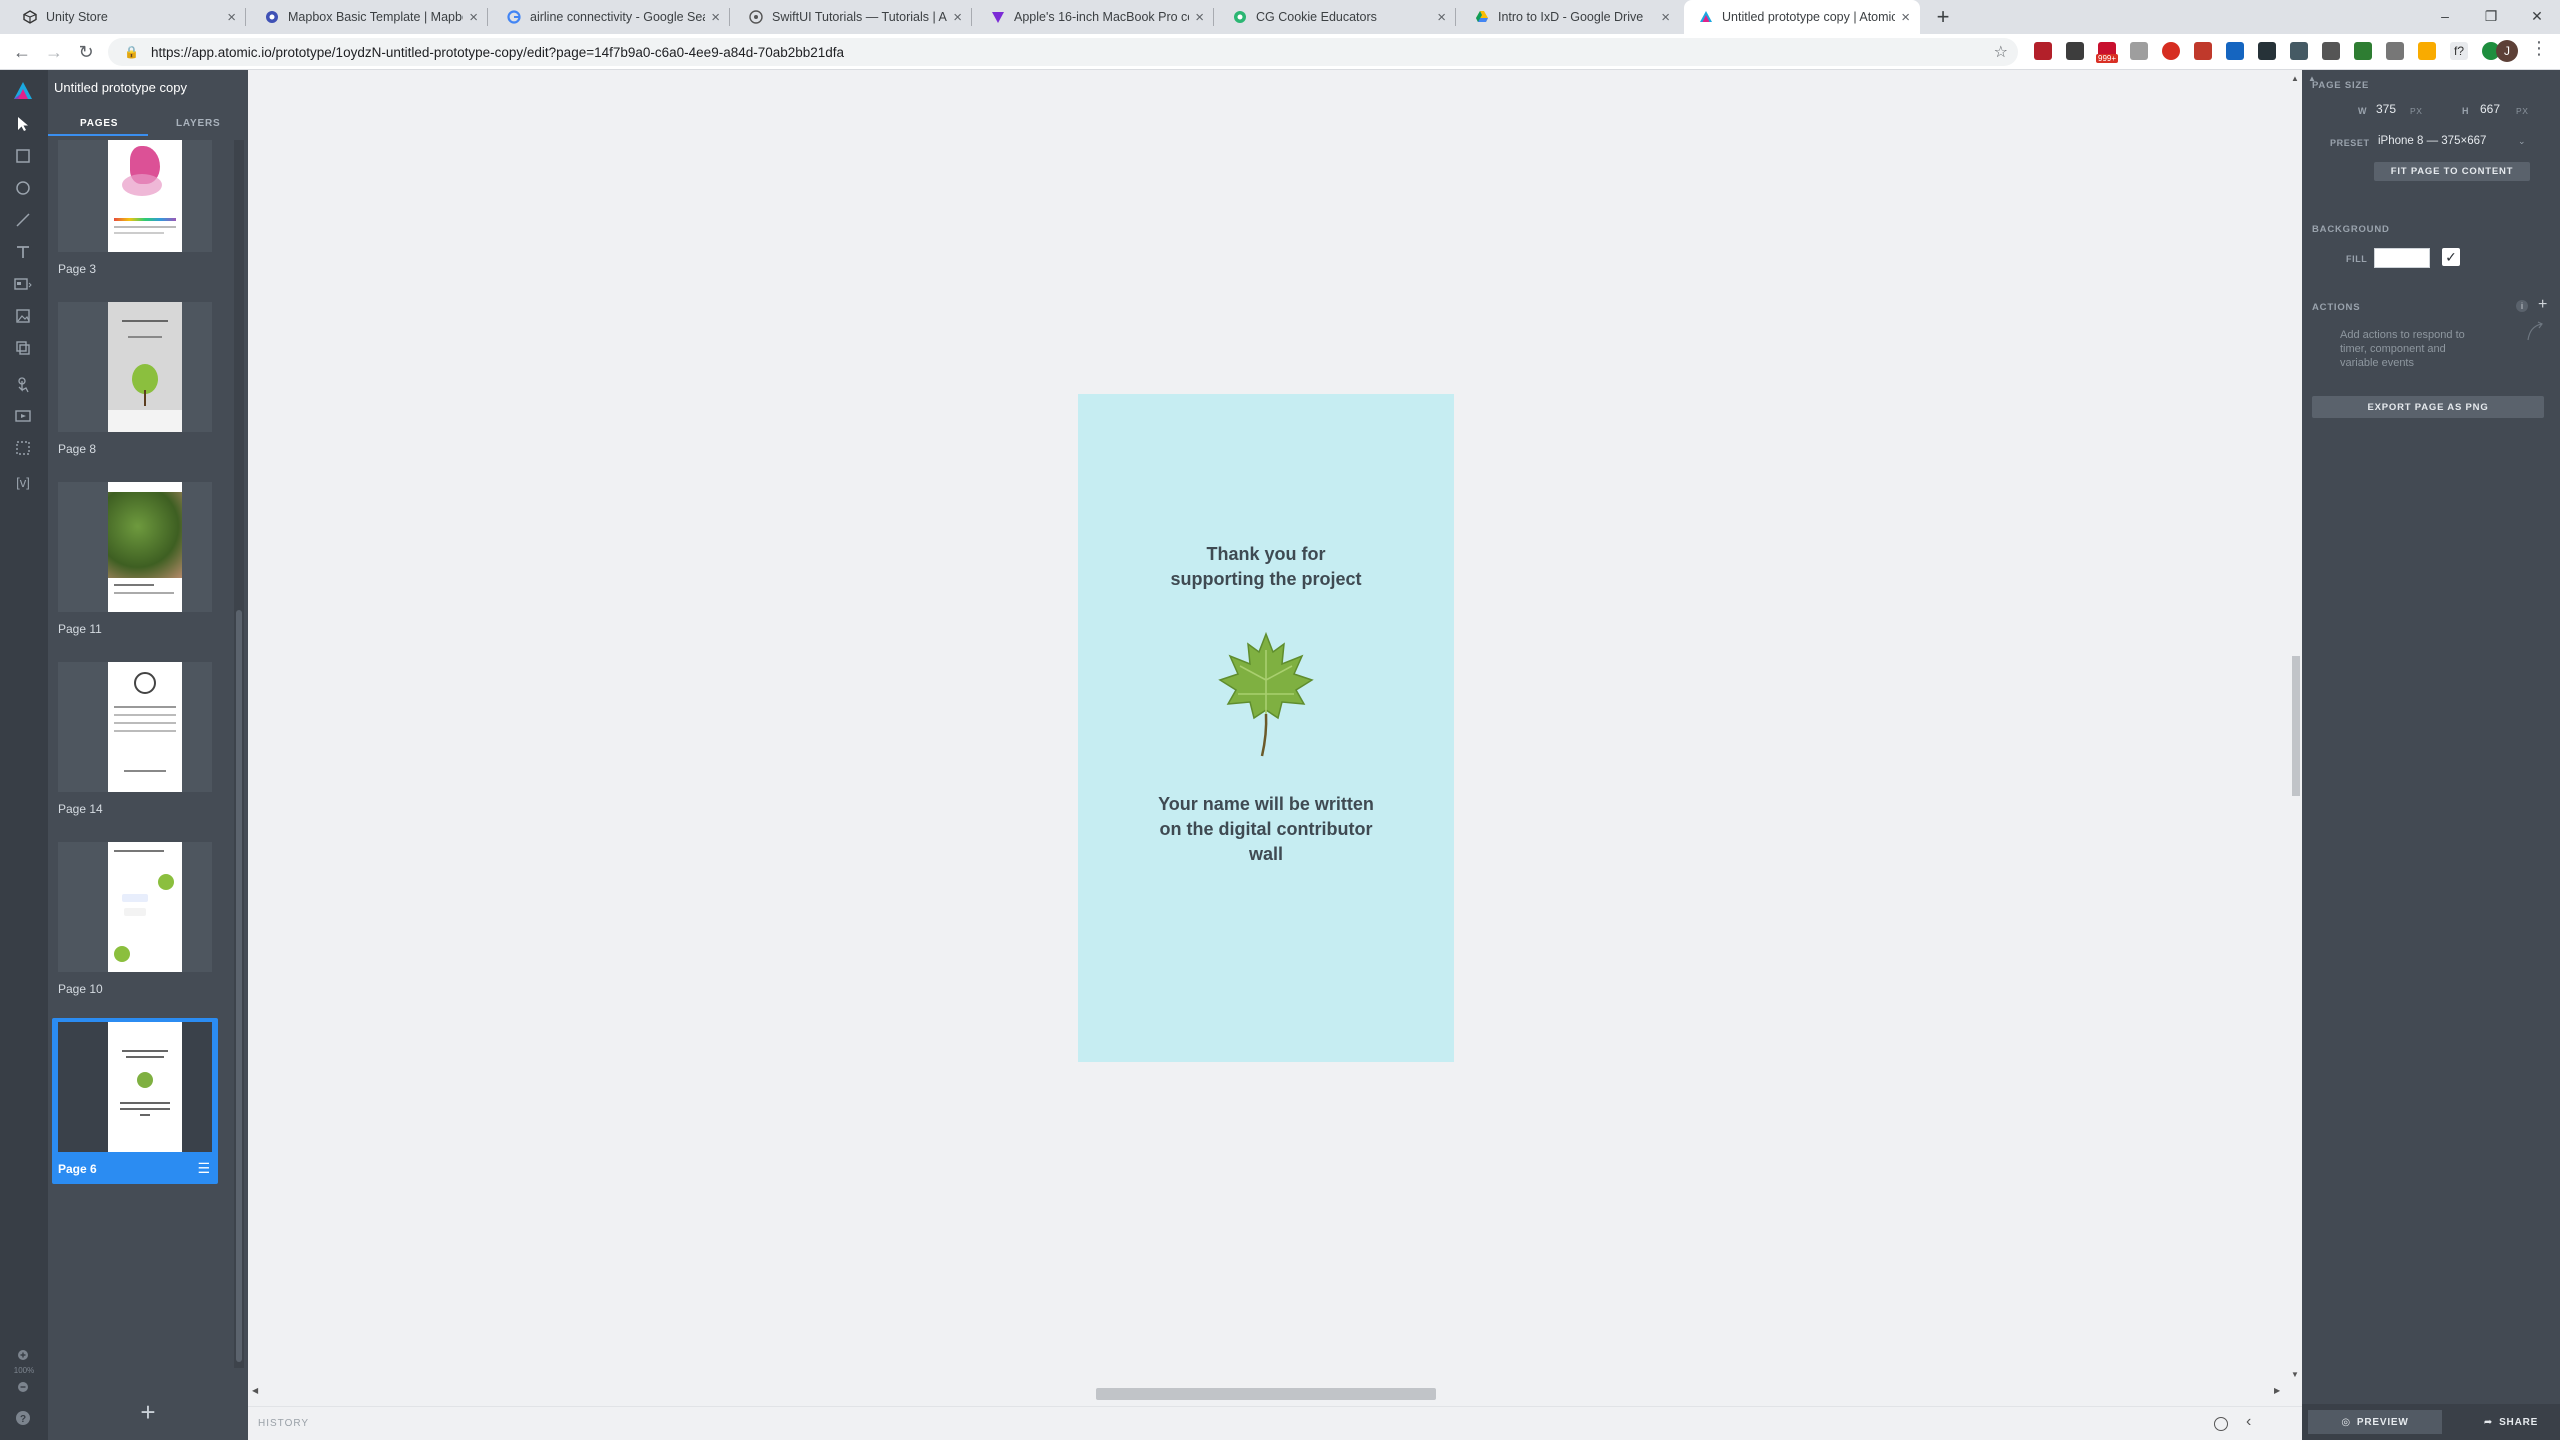 Image resolution: width=2560 pixels, height=1440 pixels. Describe the element at coordinates (135, 1101) in the screenshot. I see `page-card-6: Page 6 ☰` at that location.